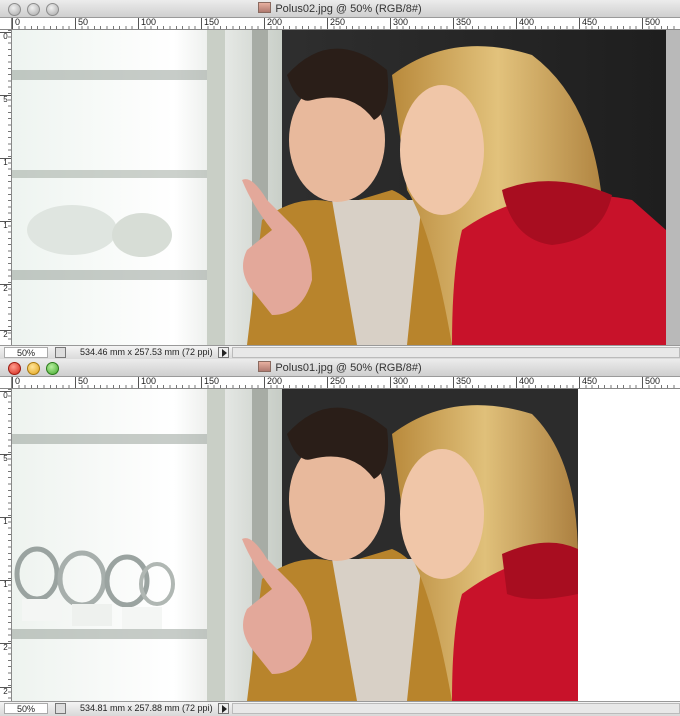 The width and height of the screenshot is (680, 716). What do you see at coordinates (348, 368) in the screenshot?
I see `window-title-text: Polus01.jpg @ 50% (RGB/8#)` at bounding box center [348, 368].